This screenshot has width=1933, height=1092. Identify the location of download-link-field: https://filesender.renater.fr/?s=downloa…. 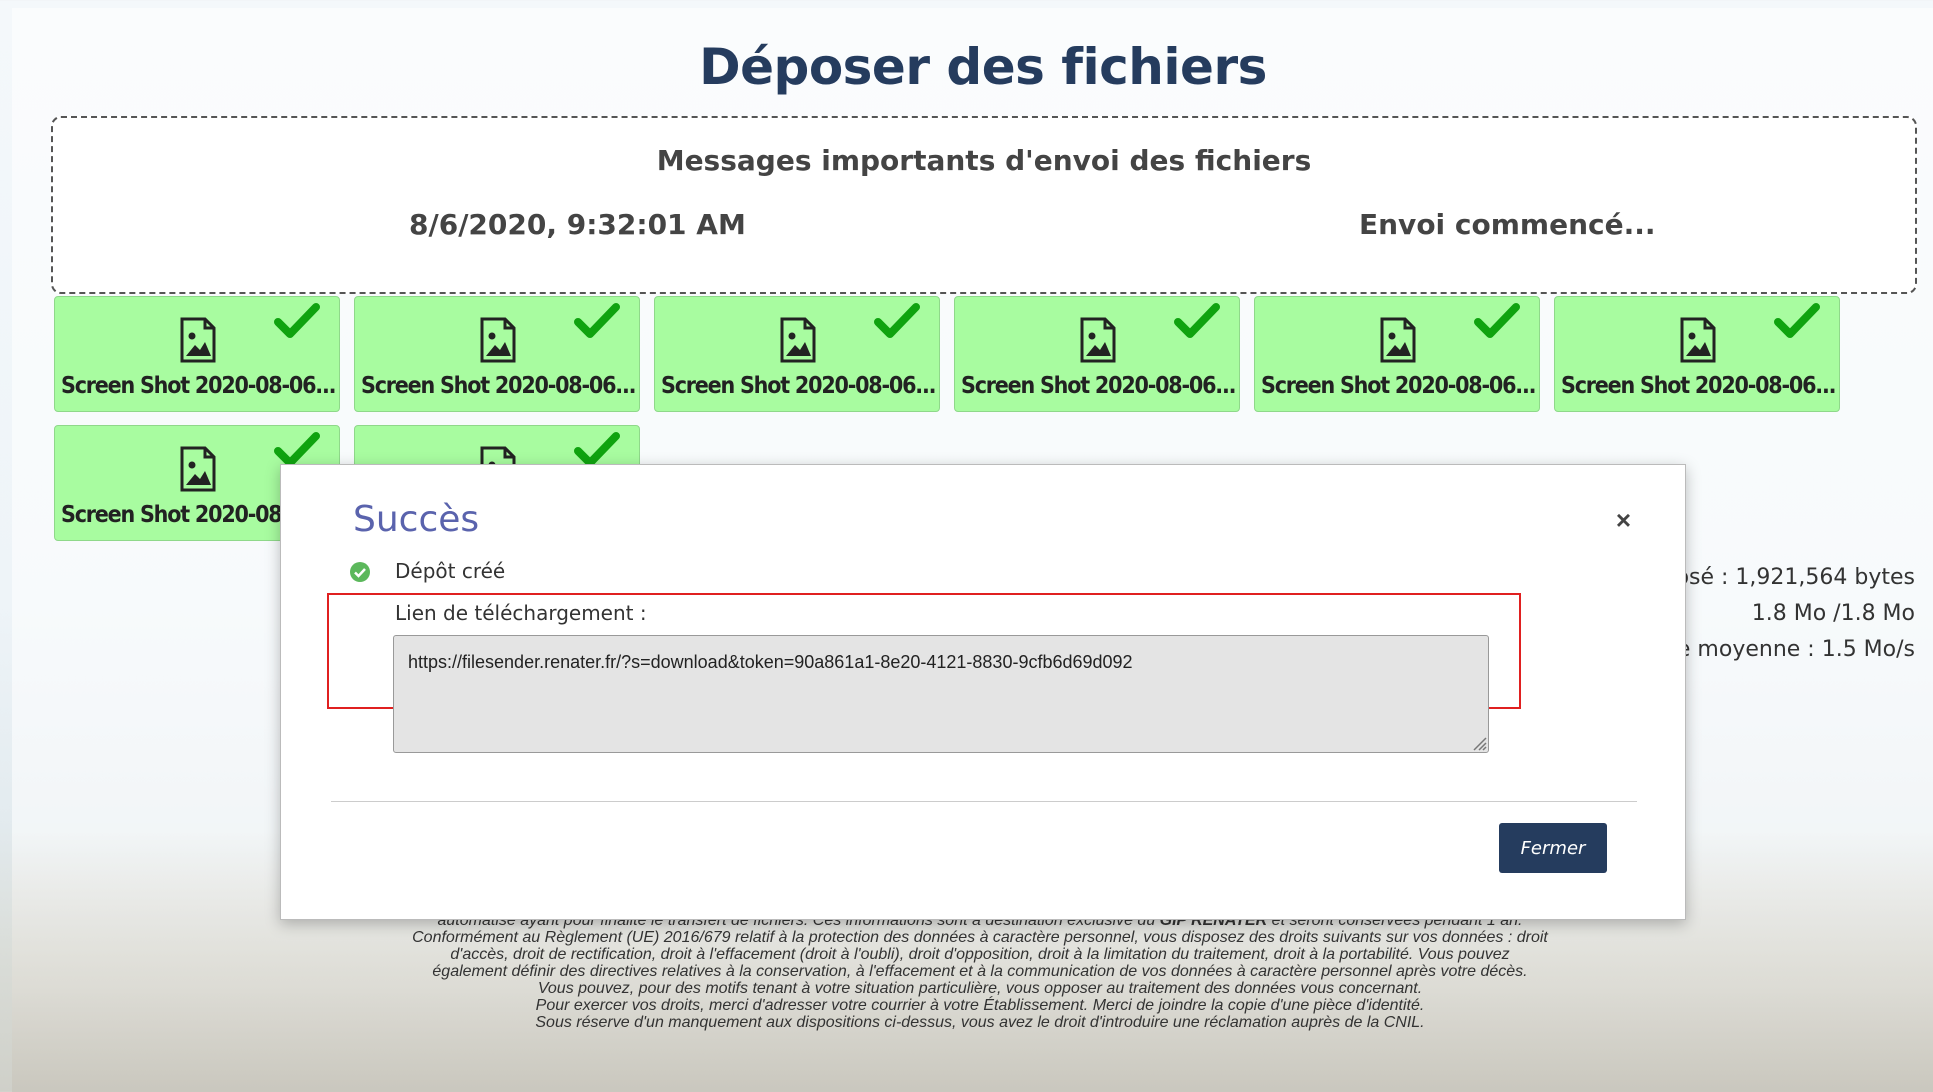
(941, 694).